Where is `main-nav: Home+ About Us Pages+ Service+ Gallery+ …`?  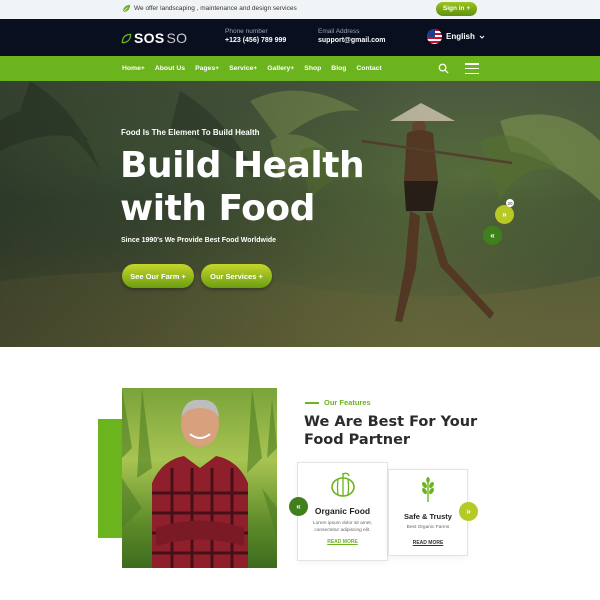
main-nav: Home+ About Us Pages+ Service+ Gallery+ … is located at coordinates (300, 68).